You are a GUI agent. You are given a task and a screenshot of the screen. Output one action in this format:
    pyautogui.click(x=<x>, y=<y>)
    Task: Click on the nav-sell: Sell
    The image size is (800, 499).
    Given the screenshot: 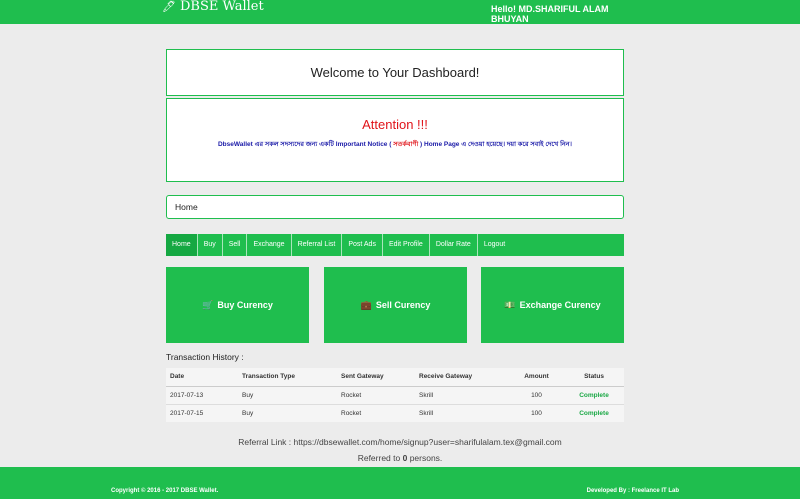 What is the action you would take?
    pyautogui.click(x=235, y=245)
    